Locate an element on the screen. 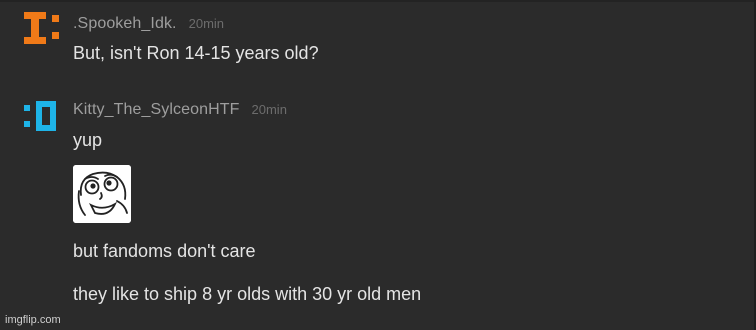 The image size is (756, 330). cyan-pixel-avatar-icon is located at coordinates (42, 117).